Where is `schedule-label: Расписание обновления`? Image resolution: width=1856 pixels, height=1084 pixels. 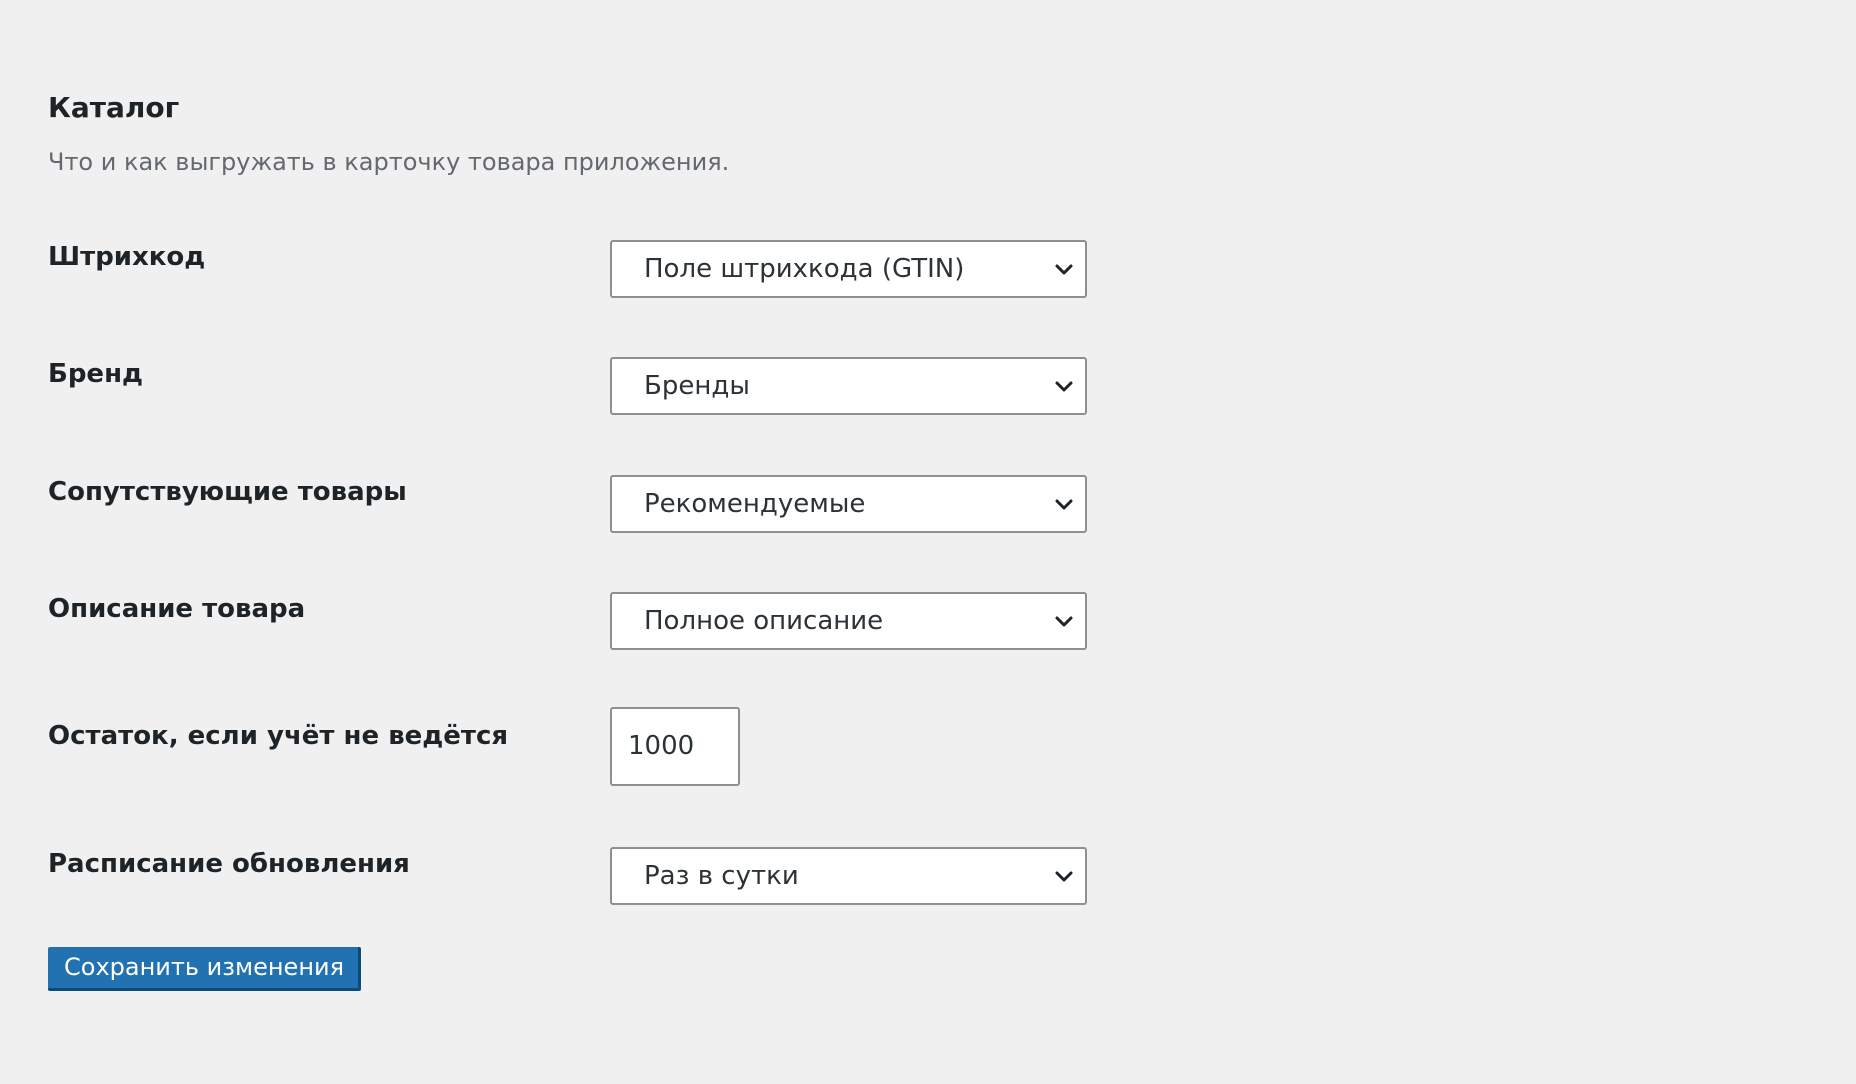 schedule-label: Расписание обновления is located at coordinates (229, 864).